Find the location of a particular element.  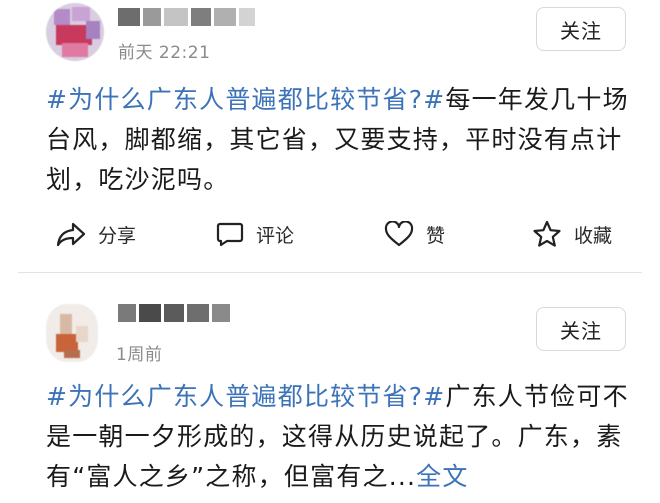

share-label: 分享 is located at coordinates (117, 235).